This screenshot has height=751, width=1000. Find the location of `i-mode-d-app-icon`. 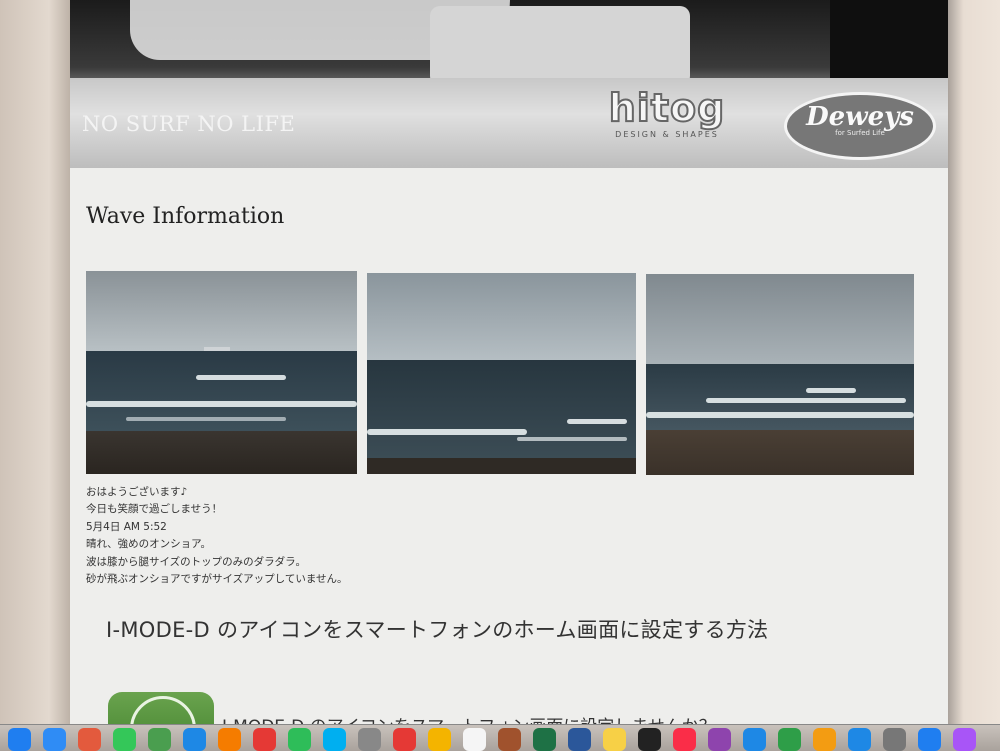

i-mode-d-app-icon is located at coordinates (161, 708).